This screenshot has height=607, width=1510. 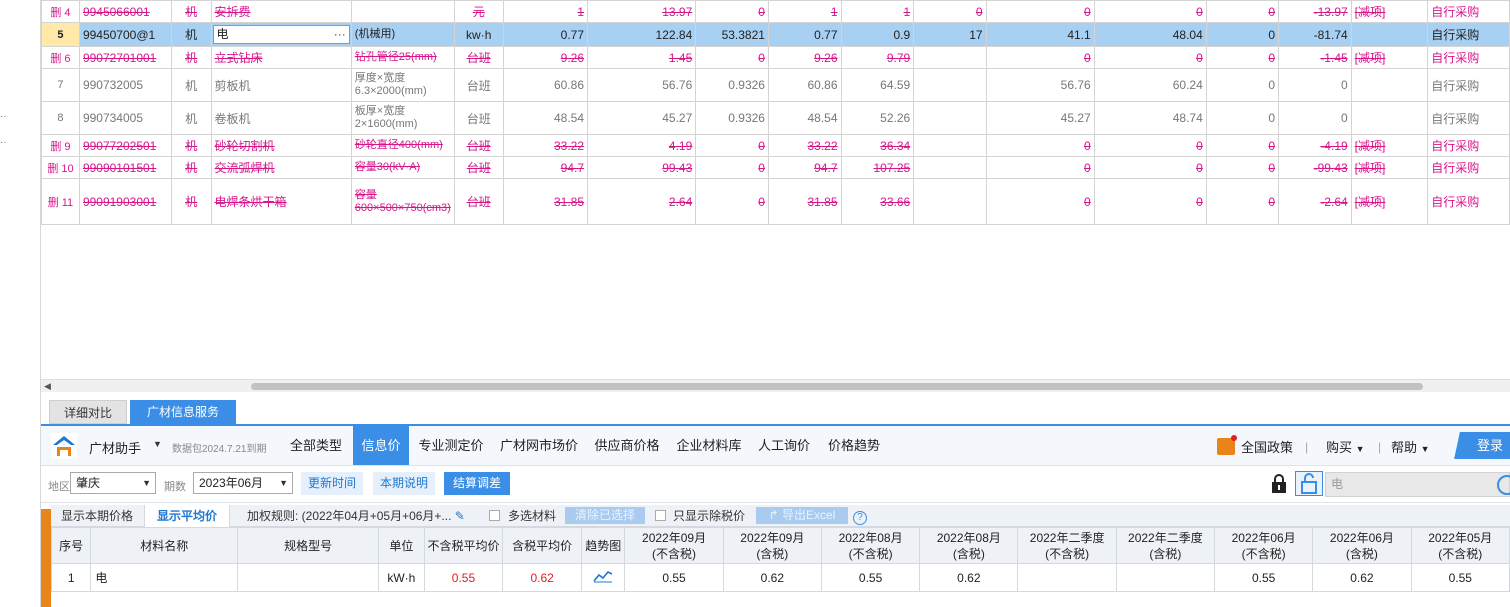 What do you see at coordinates (402, 145) in the screenshot?
I see `cell-spec: 砂轮直径400(mm)` at bounding box center [402, 145].